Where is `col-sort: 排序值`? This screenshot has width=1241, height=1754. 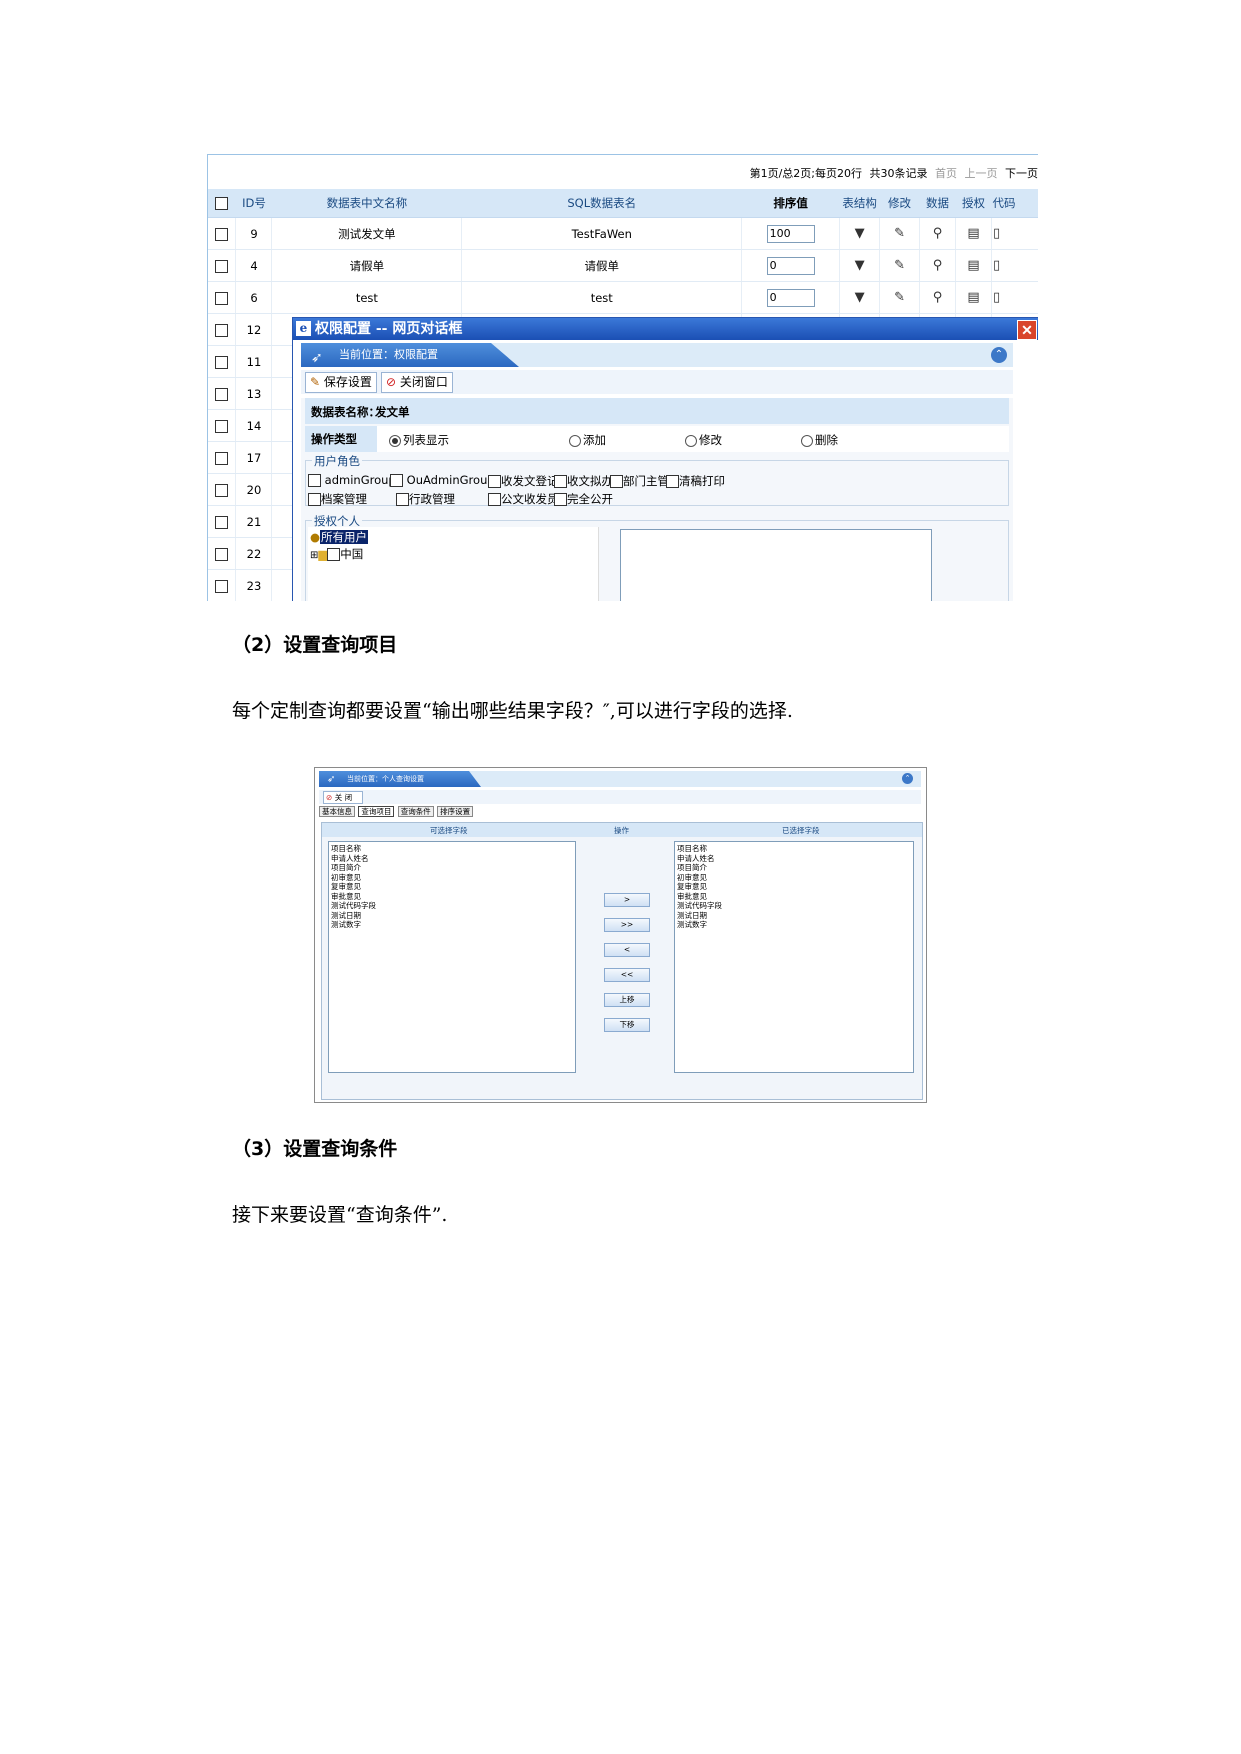
col-sort: 排序值 is located at coordinates (790, 203).